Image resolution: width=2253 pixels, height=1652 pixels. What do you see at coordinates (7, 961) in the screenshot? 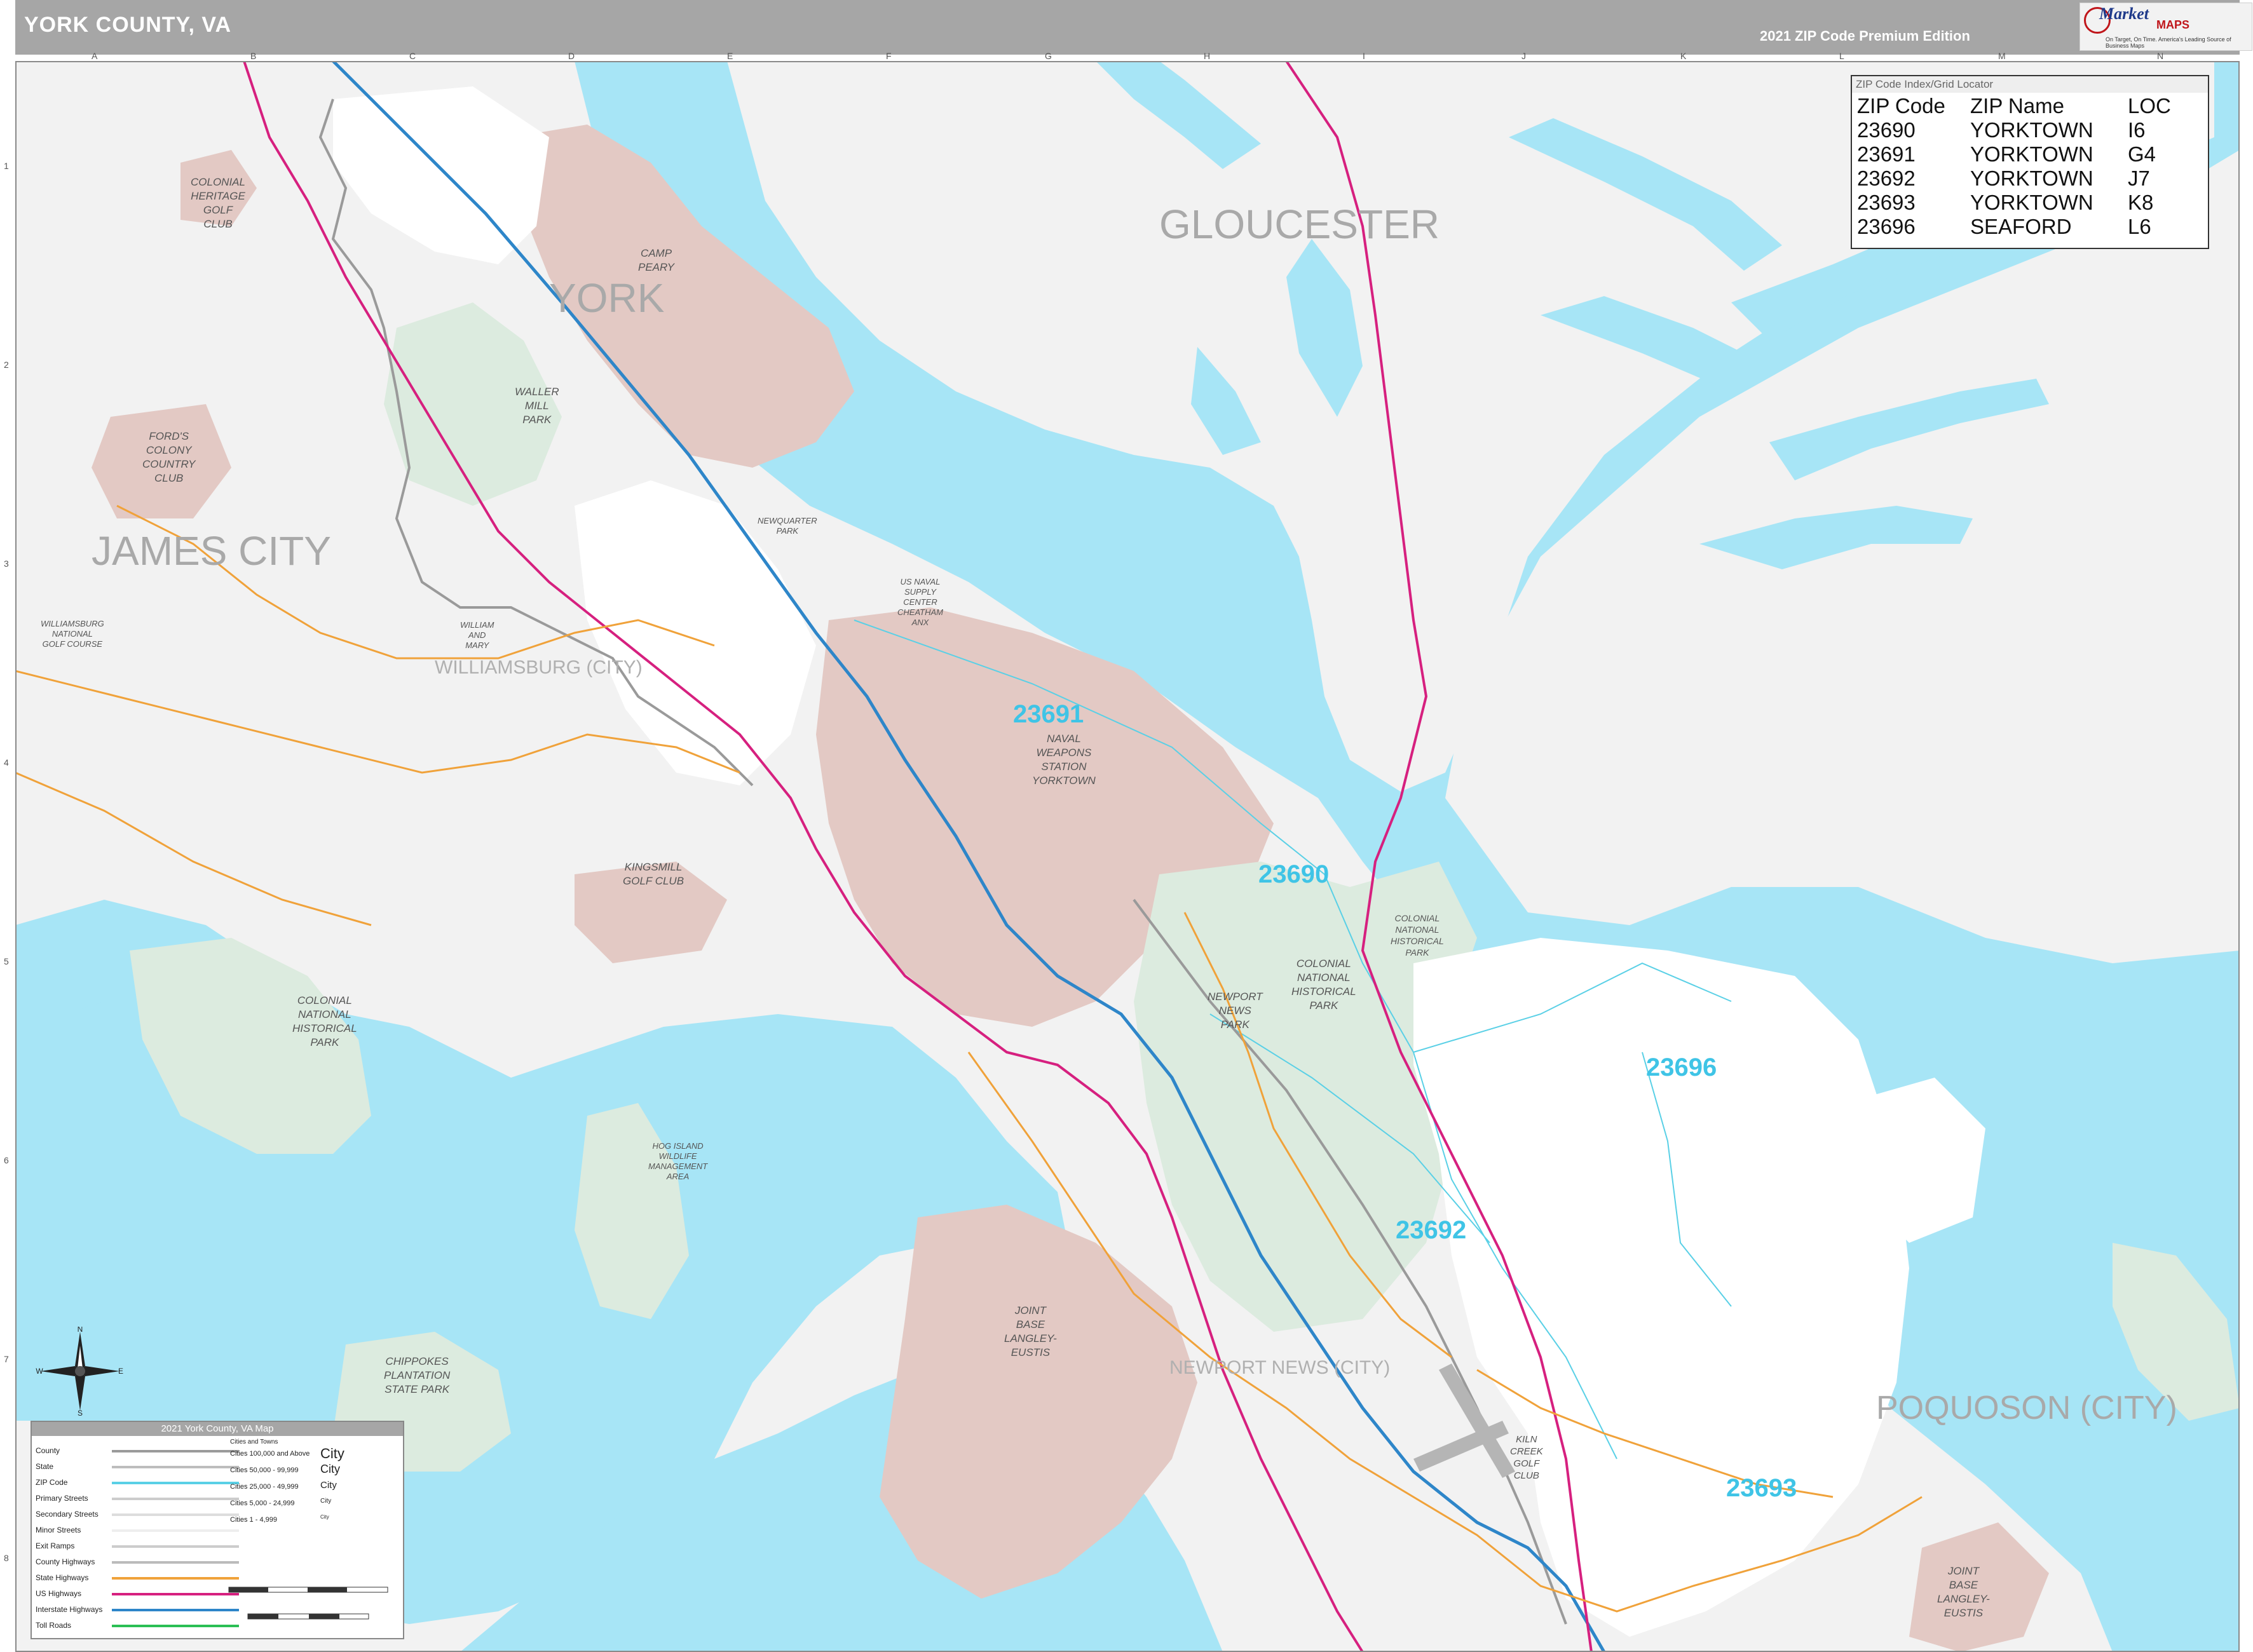
I see `grid-row-label: 5` at bounding box center [7, 961].